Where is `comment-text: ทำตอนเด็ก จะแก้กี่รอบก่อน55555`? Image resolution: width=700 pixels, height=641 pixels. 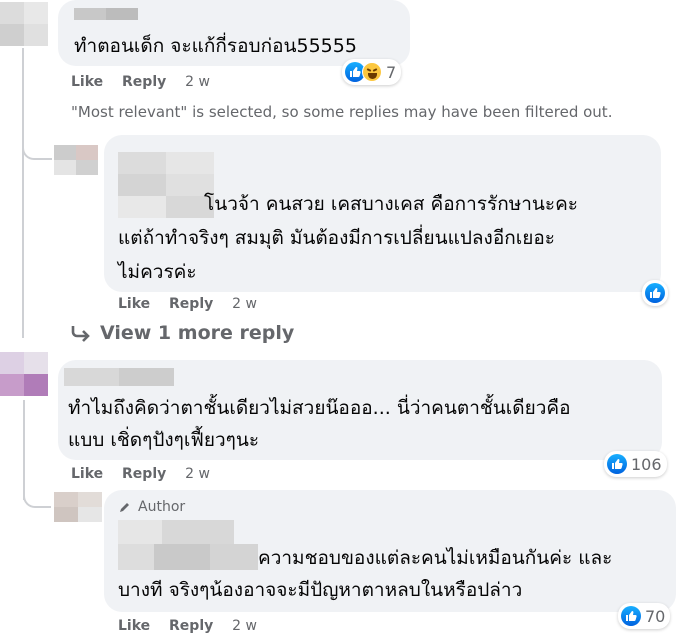
comment-text: ทำตอนเด็ก จะแก้กี่รอบก่อน55555 is located at coordinates (215, 46).